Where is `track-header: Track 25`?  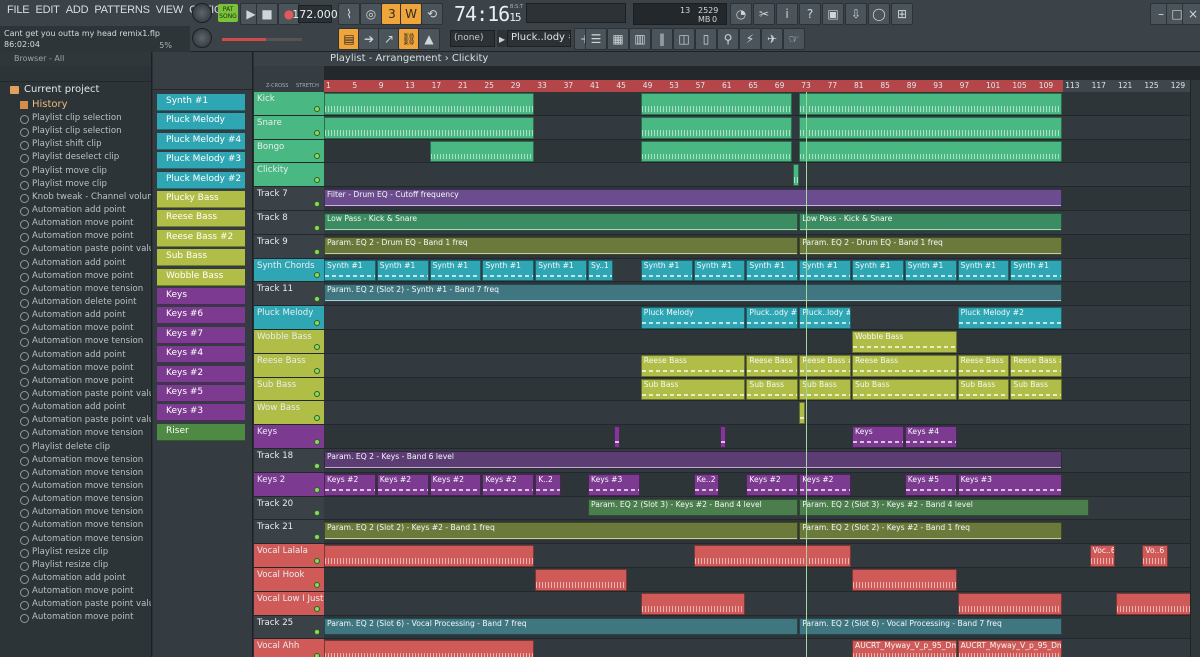 track-header: Track 25 is located at coordinates (289, 627).